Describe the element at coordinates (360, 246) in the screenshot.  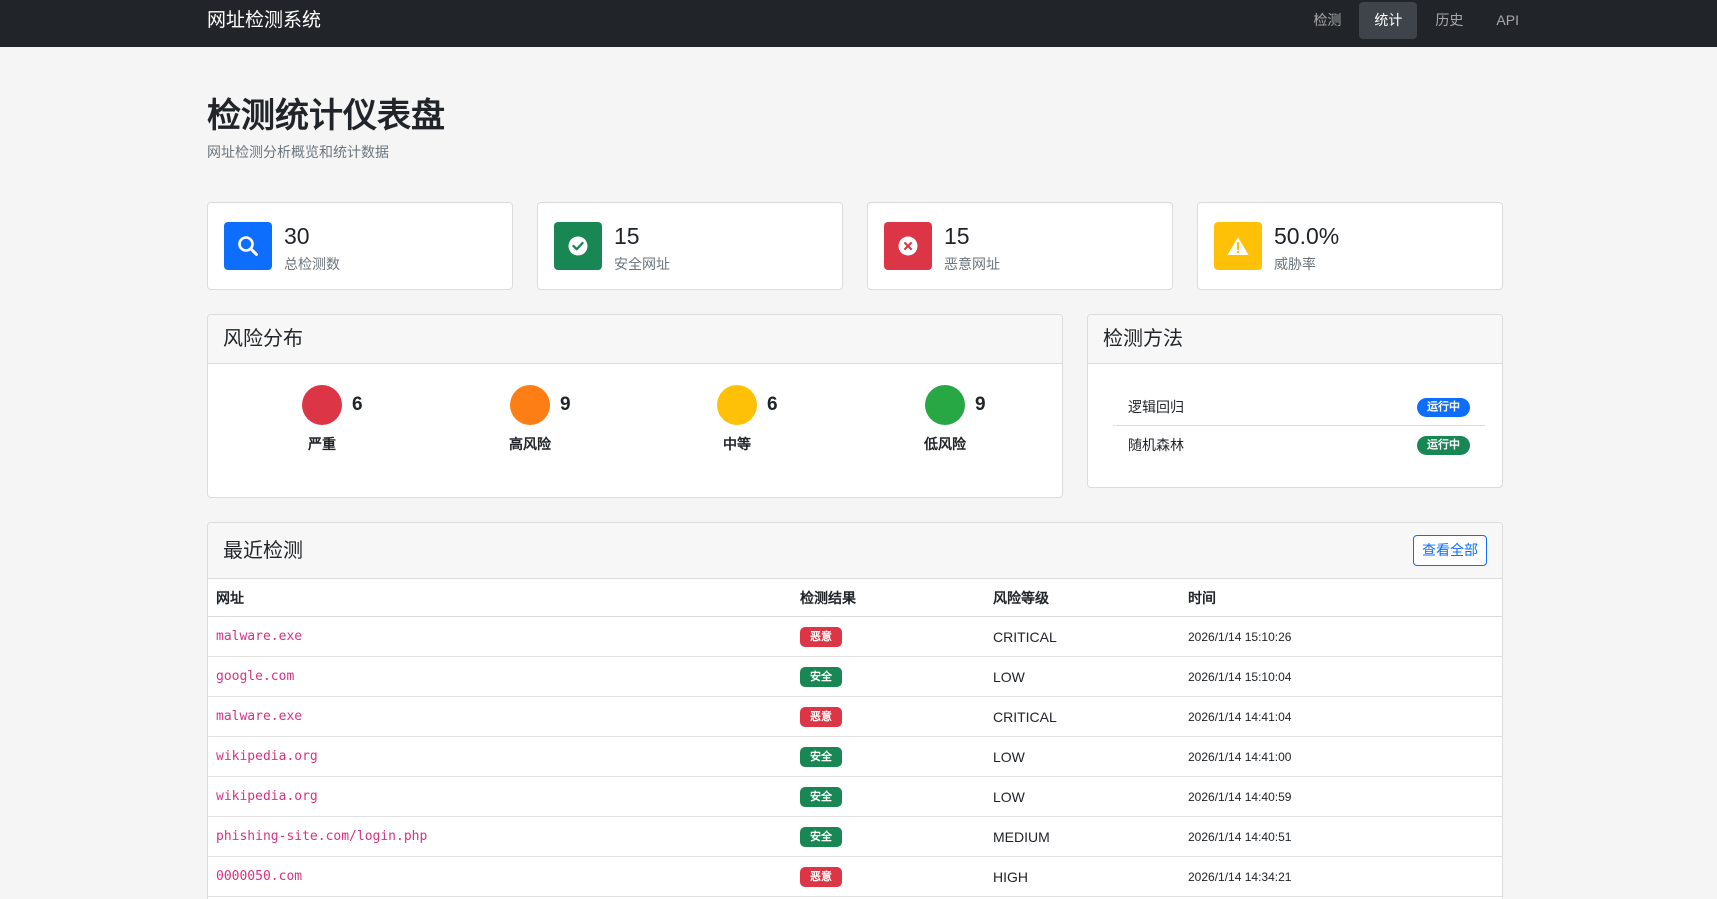
I see `stat-card-total: 30 总检测数` at that location.